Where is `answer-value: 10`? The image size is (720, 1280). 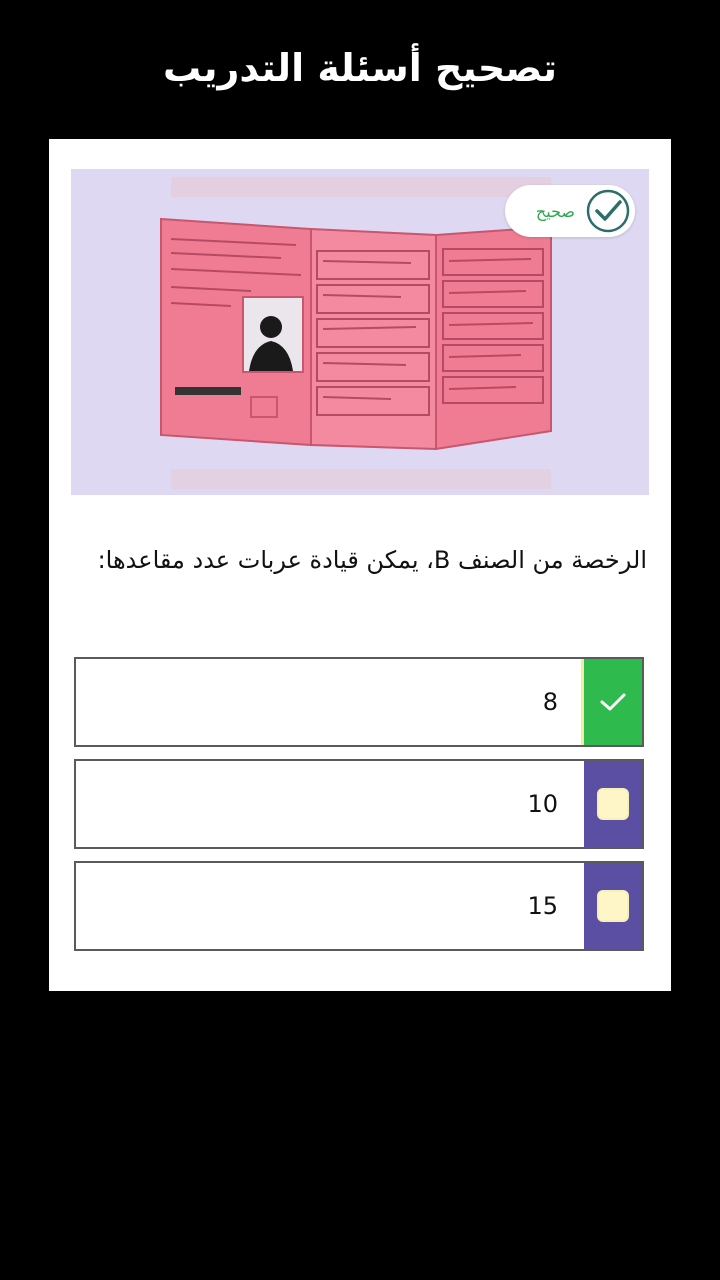
answer-value: 10 is located at coordinates (542, 804).